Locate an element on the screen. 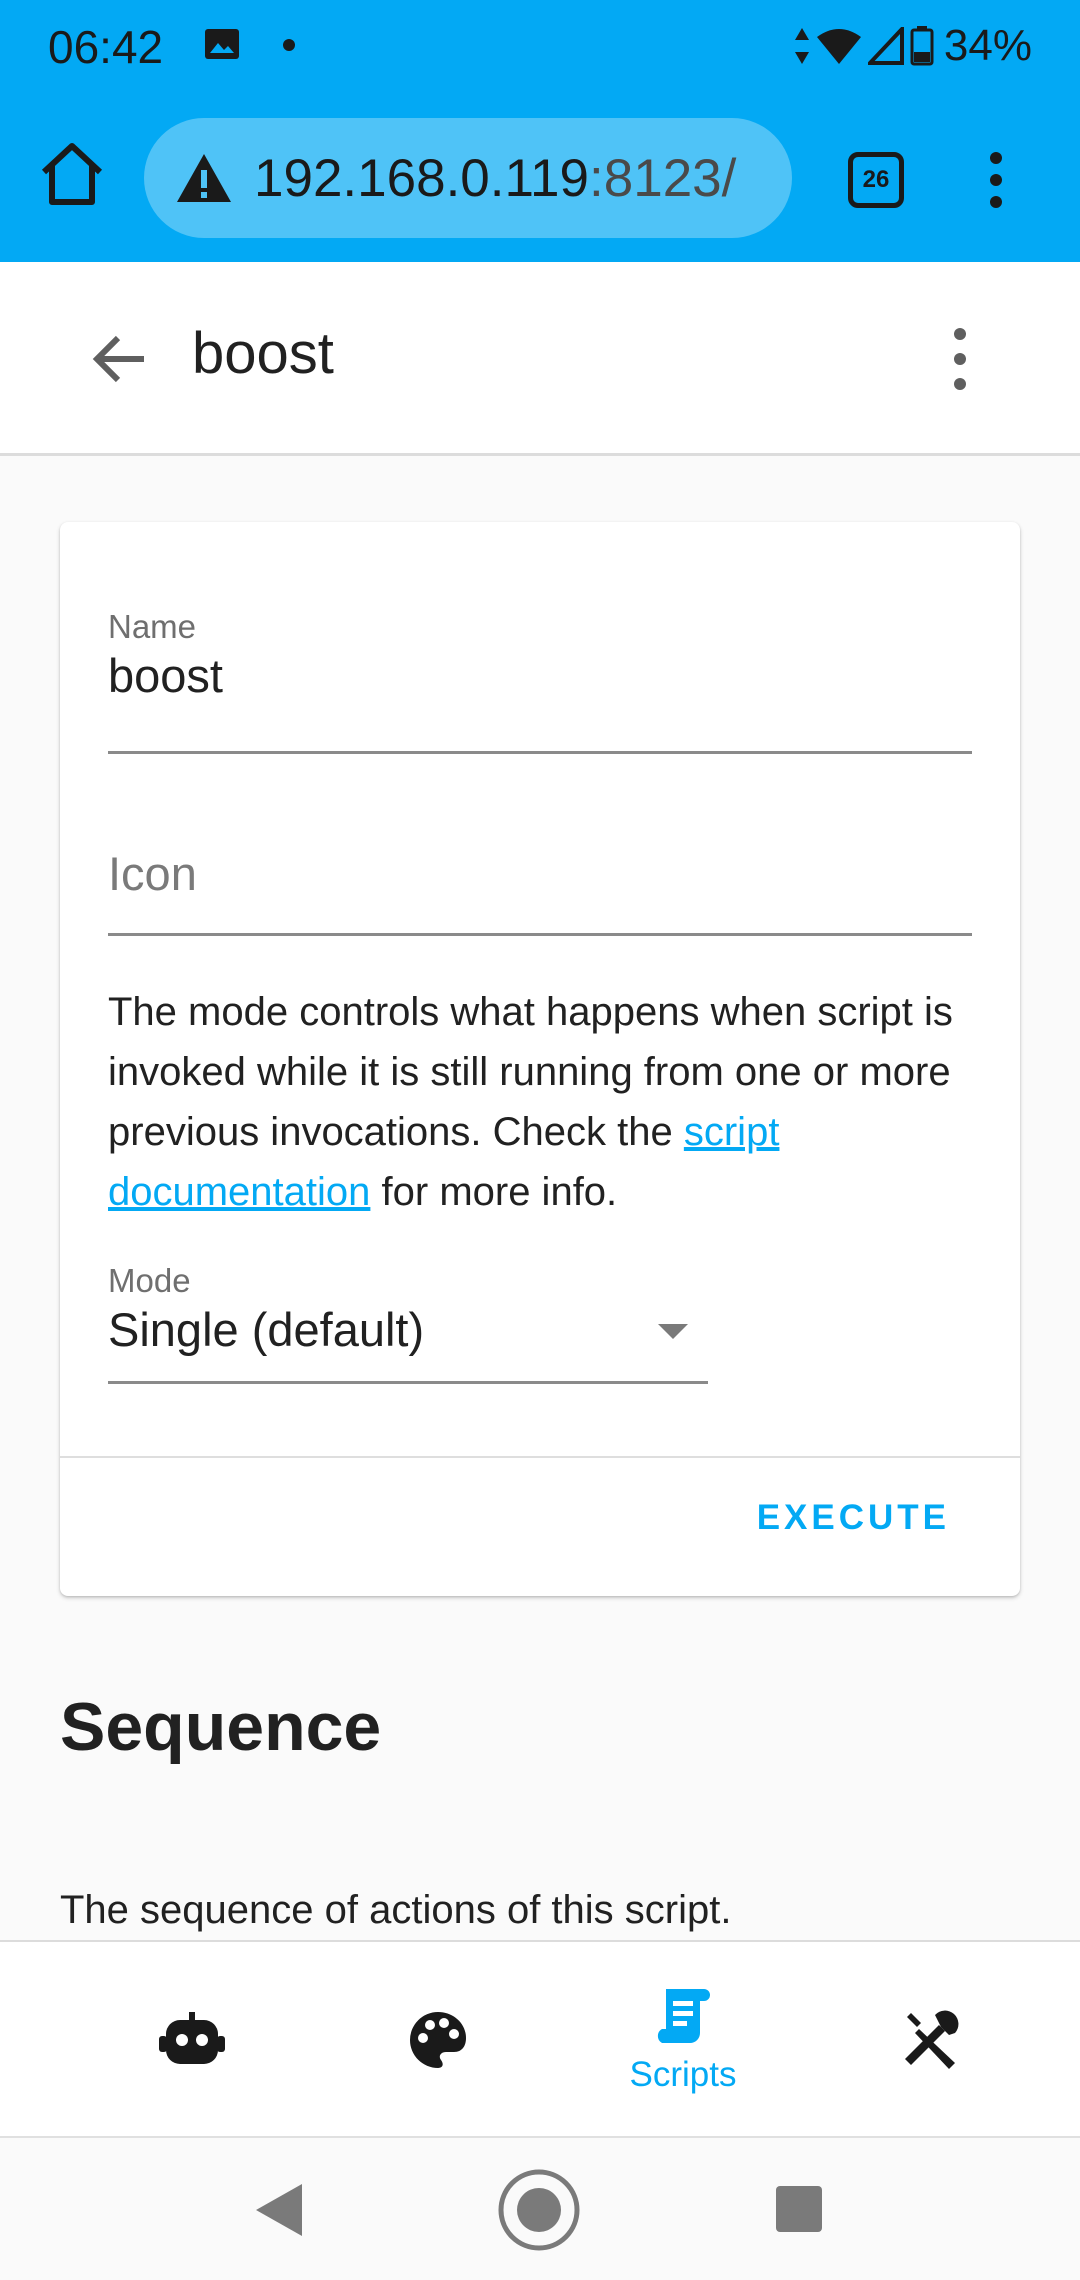  name-field: Name boost is located at coordinates (540, 681).